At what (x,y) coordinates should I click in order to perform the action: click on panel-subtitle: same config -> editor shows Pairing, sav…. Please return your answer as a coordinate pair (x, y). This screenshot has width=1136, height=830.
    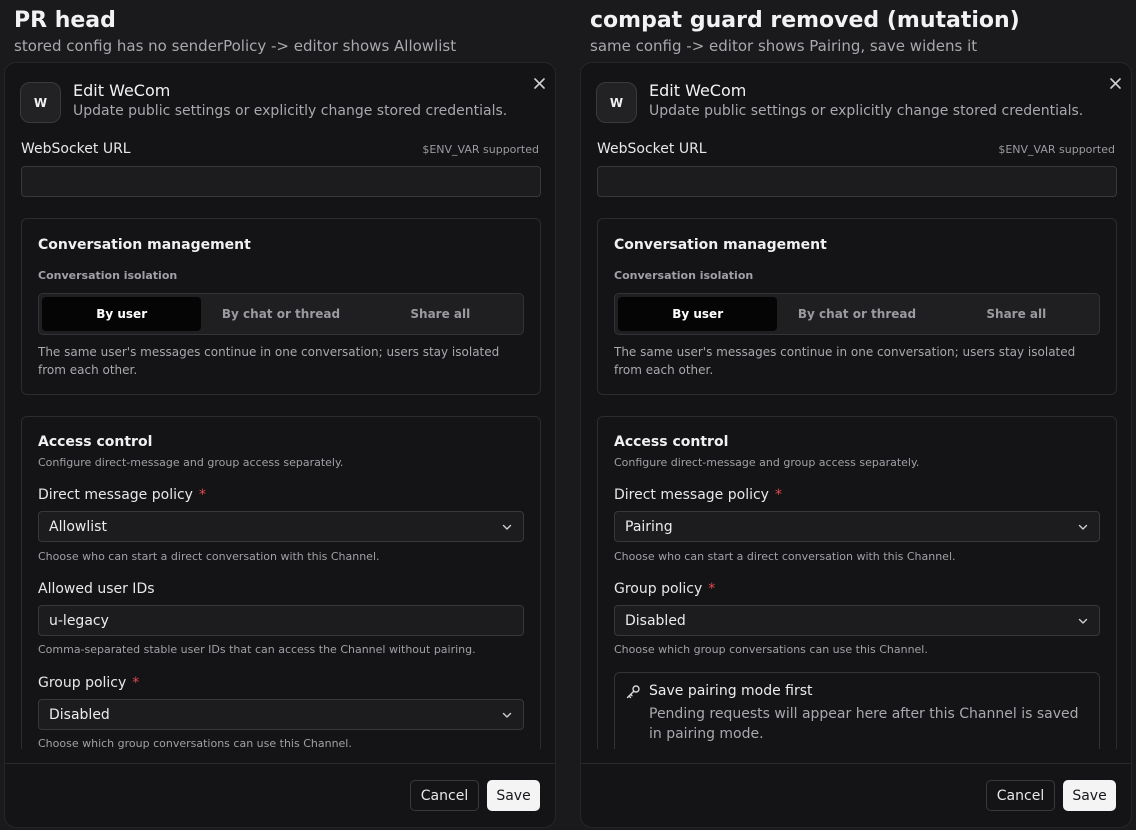
    Looking at the image, I should click on (784, 46).